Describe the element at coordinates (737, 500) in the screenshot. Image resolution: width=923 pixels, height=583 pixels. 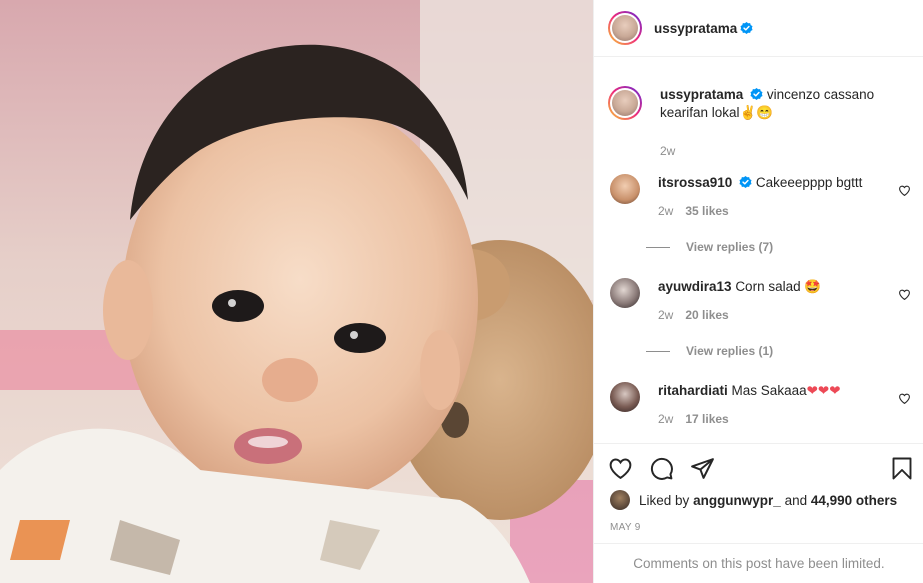
I see `liker-username: anggunwypr_` at that location.